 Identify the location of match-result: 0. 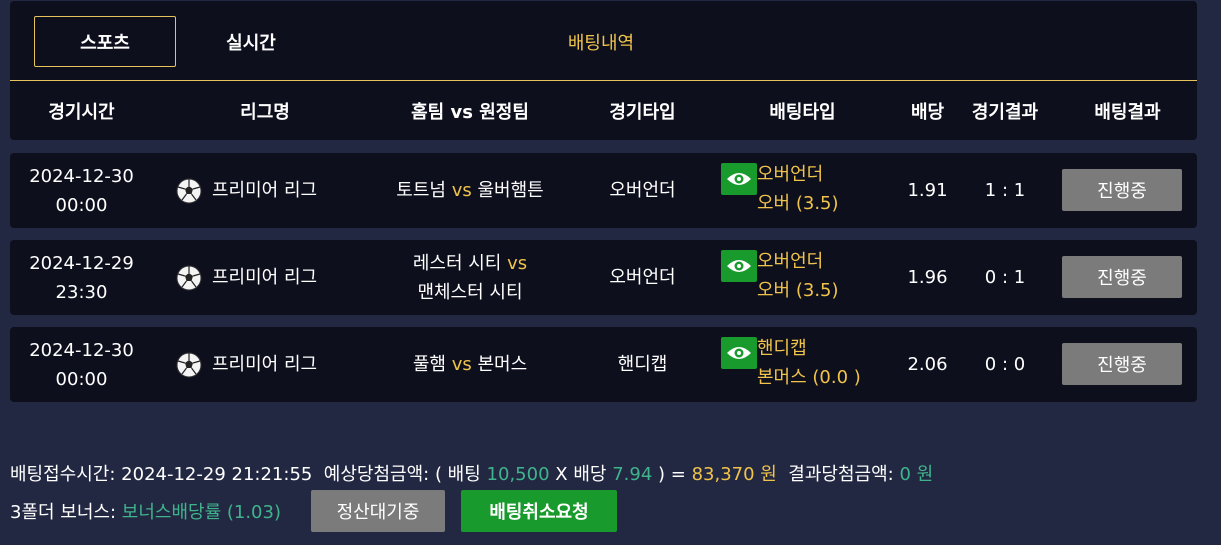
(1005, 364).